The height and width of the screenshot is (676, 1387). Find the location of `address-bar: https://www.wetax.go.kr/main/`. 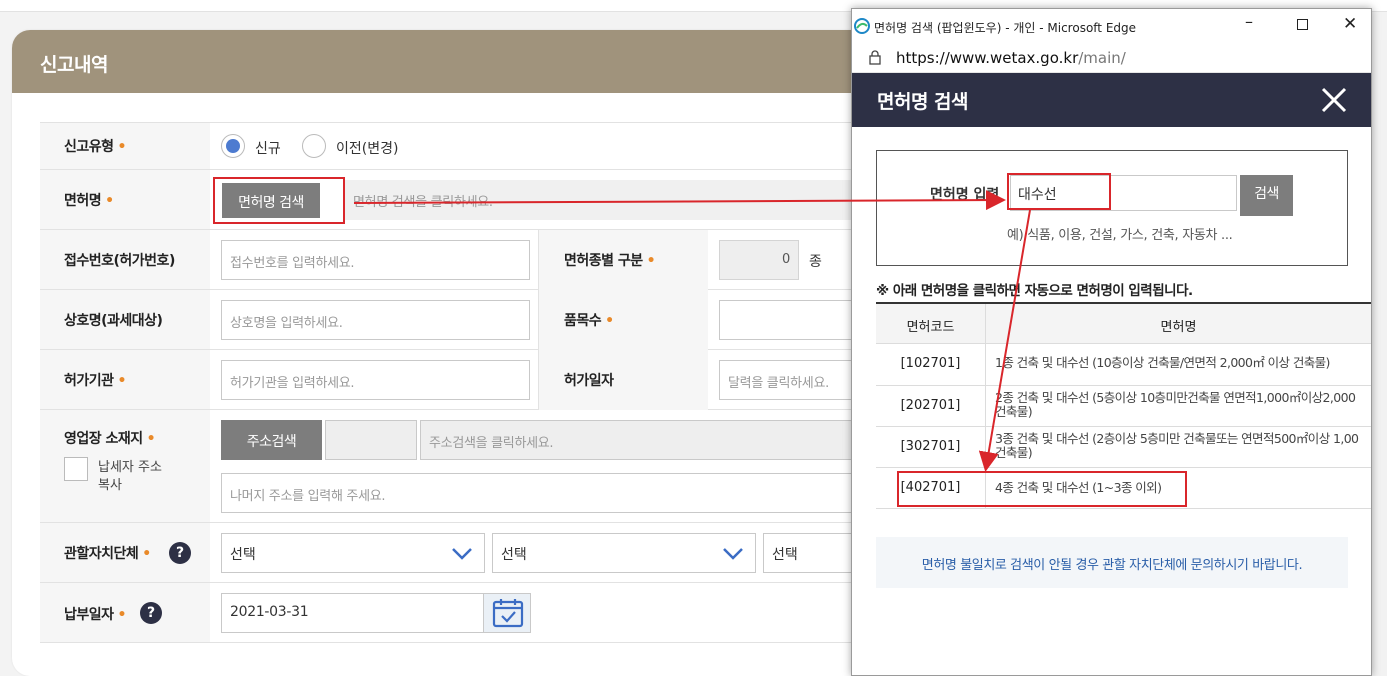

address-bar: https://www.wetax.go.kr/main/ is located at coordinates (1111, 58).